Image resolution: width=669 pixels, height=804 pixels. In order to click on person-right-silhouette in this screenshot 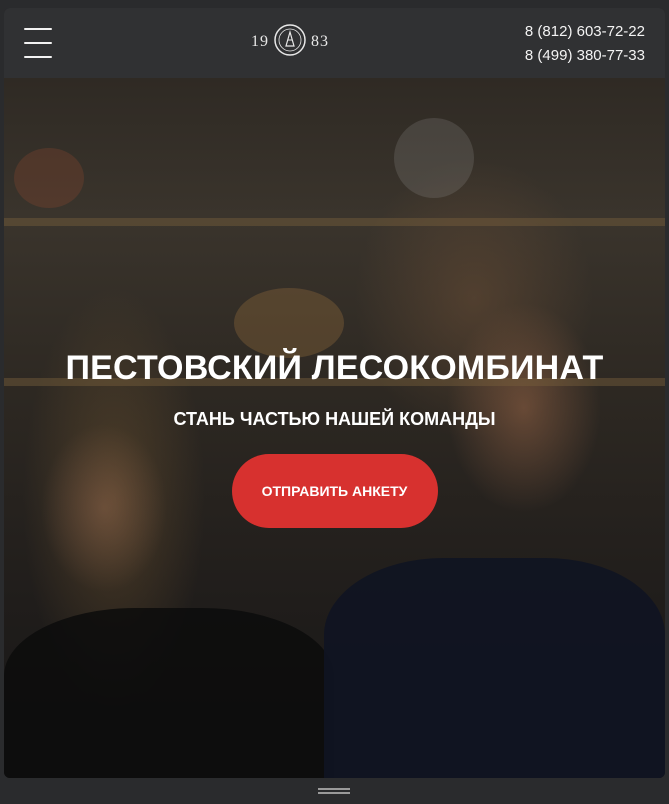, I will do `click(494, 668)`.